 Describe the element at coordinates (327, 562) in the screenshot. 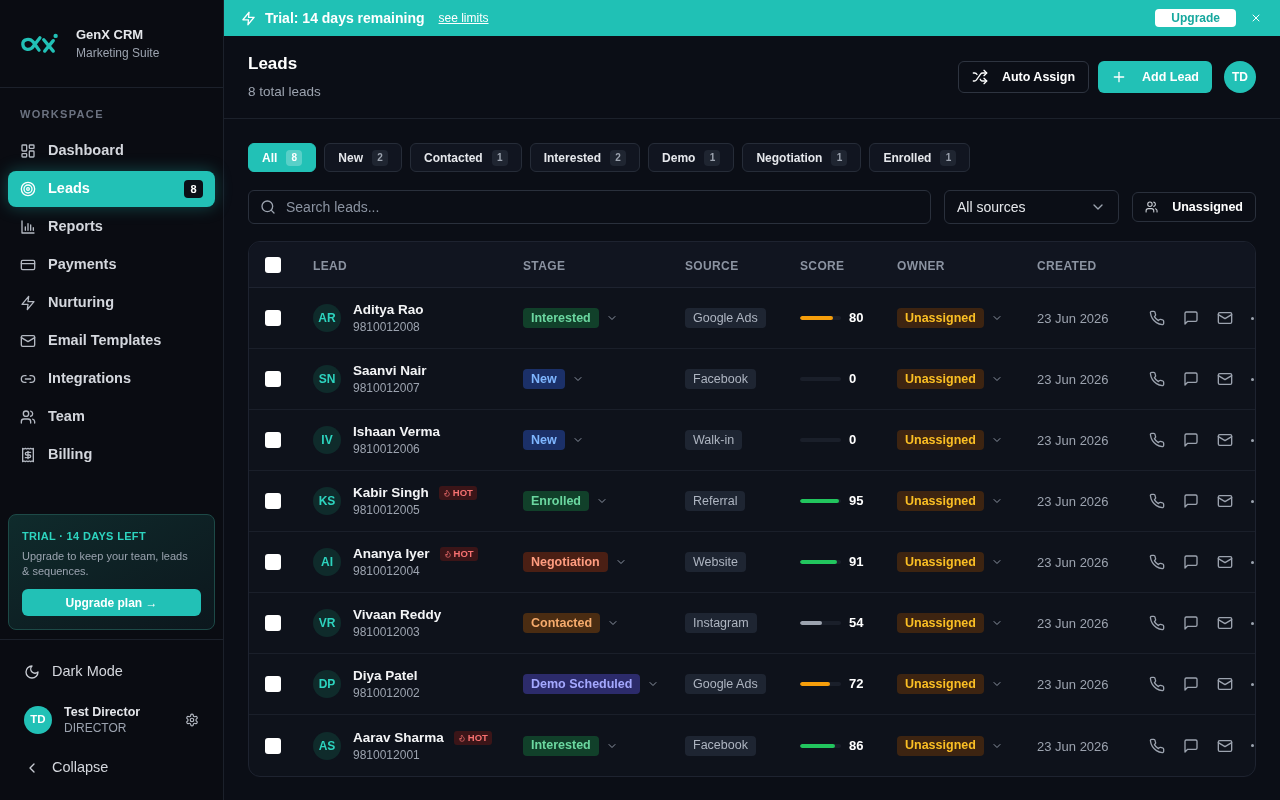

I see `lead-avatar: AI` at that location.